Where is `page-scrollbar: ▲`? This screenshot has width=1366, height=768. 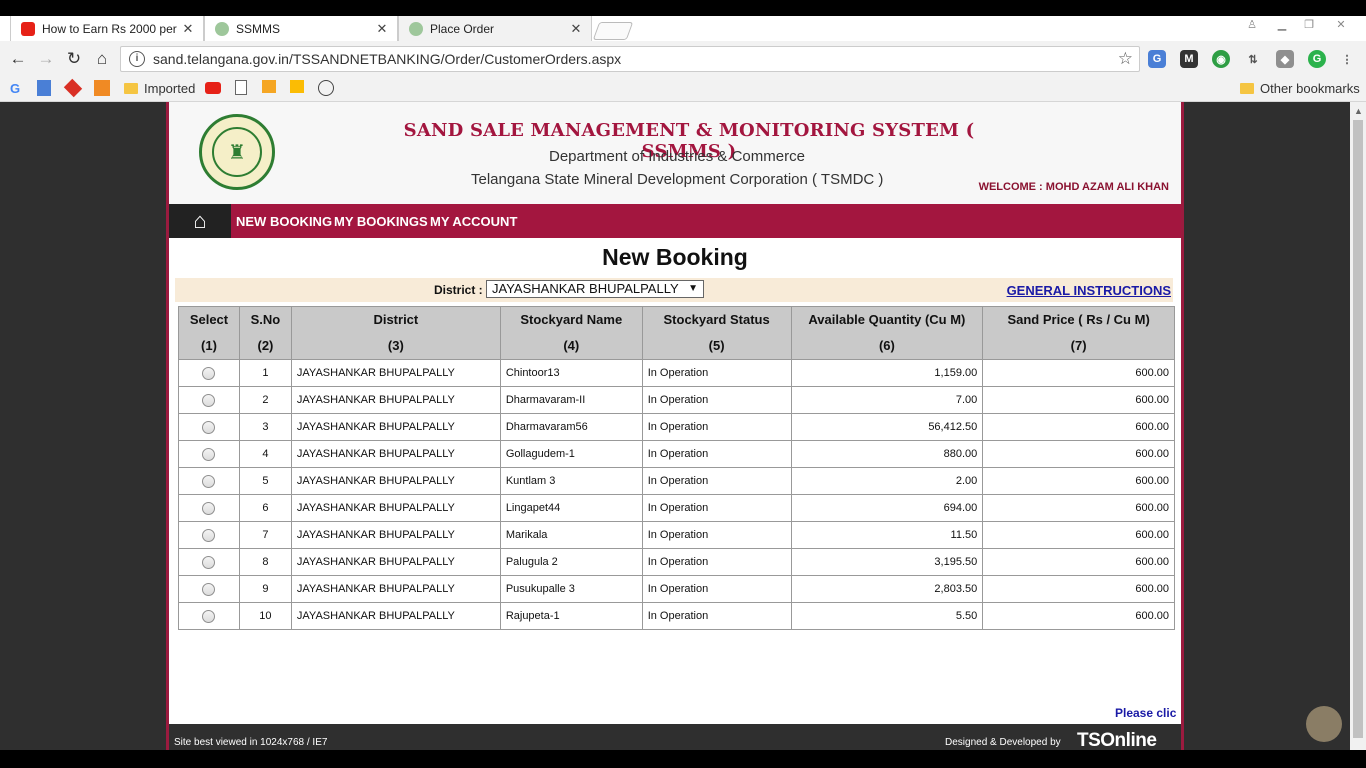
page-scrollbar: ▲ is located at coordinates (1358, 426).